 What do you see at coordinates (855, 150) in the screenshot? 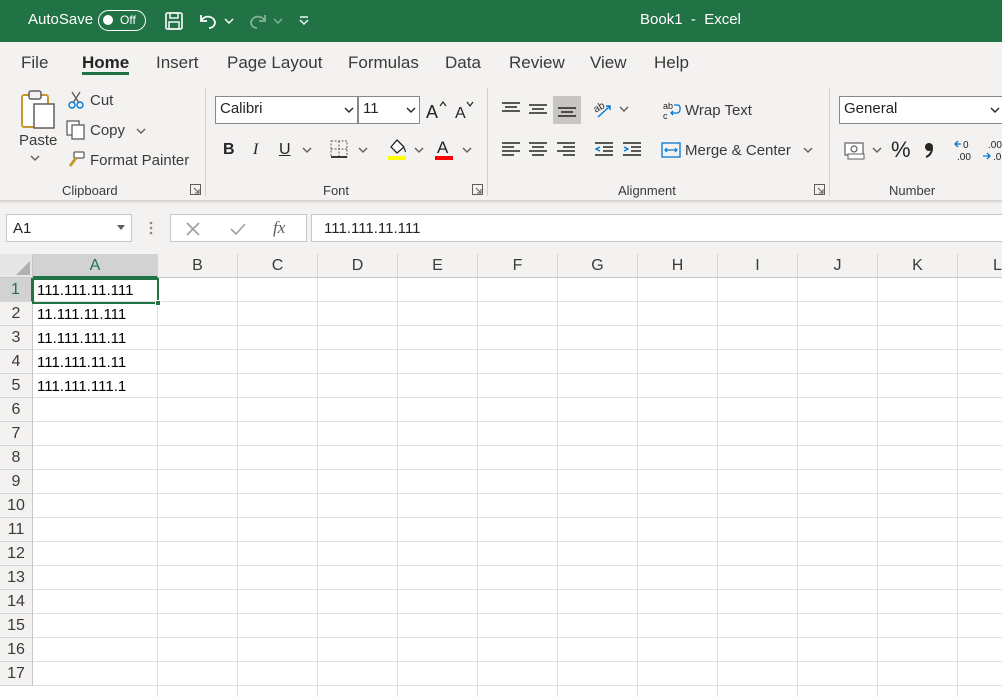
I see `accounting-format-icon` at bounding box center [855, 150].